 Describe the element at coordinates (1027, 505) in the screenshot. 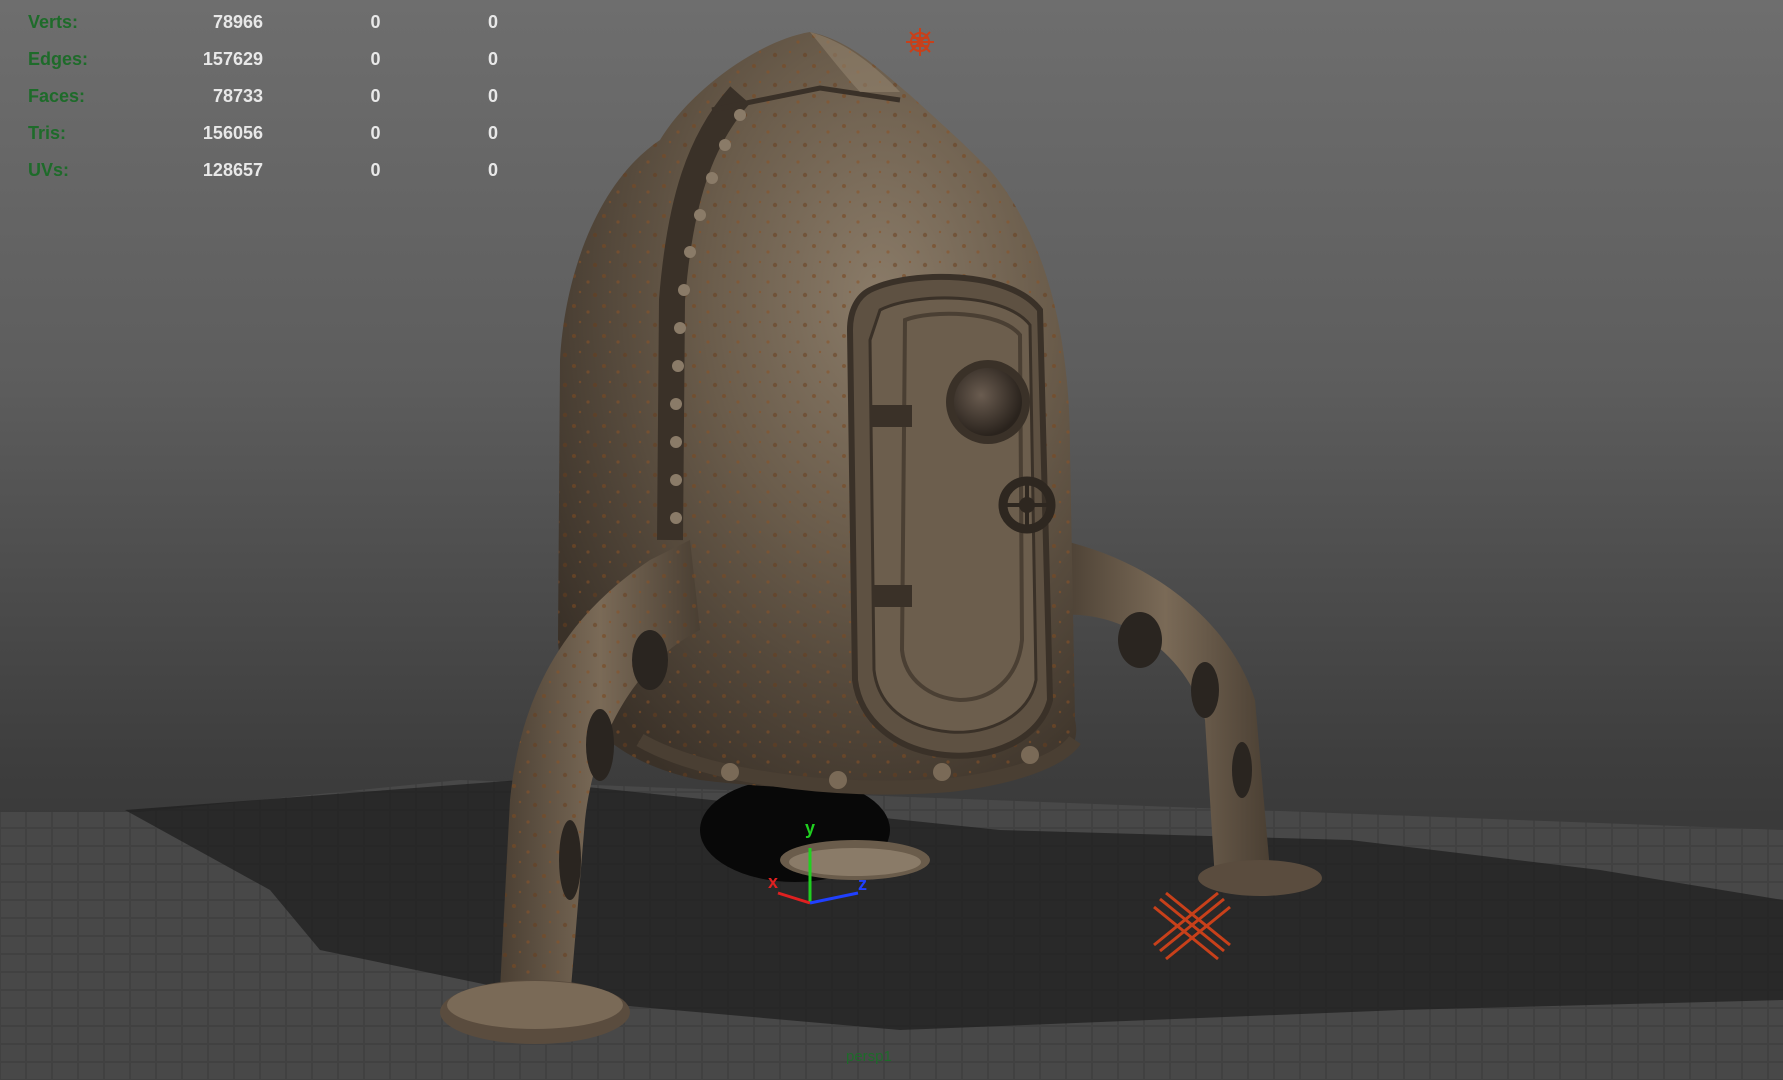

I see `valve-wheel` at that location.